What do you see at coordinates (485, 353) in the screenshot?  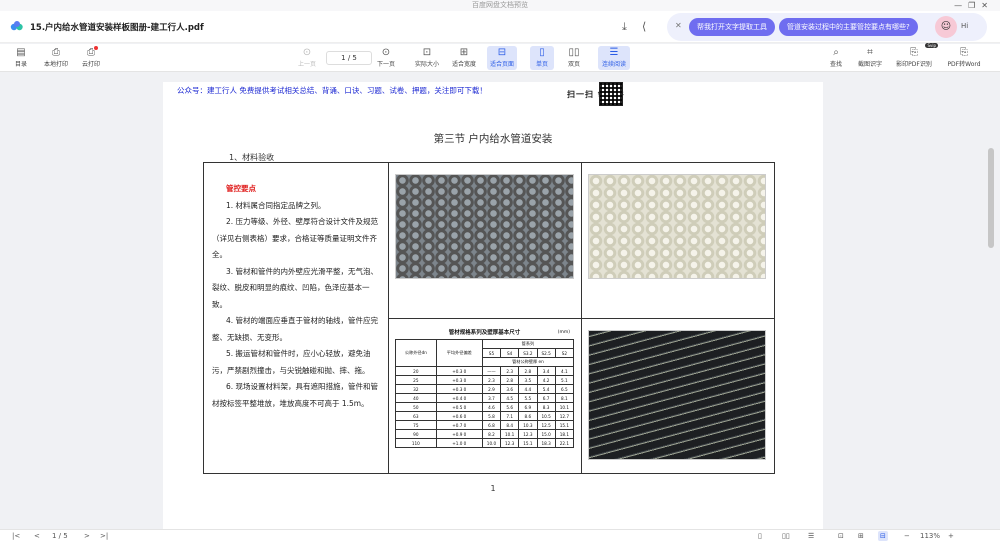 I see `spec-header-row: 公称外径dn 平均外径偏差 管系列` at bounding box center [485, 353].